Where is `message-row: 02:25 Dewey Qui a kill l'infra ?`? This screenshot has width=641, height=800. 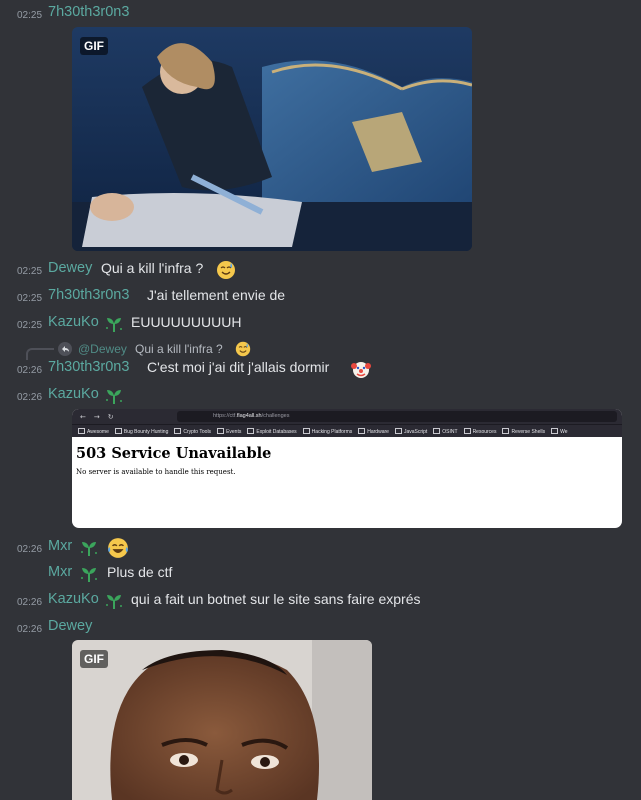
message-row: 02:25 Dewey Qui a kill l'infra ? is located at coordinates (320, 271).